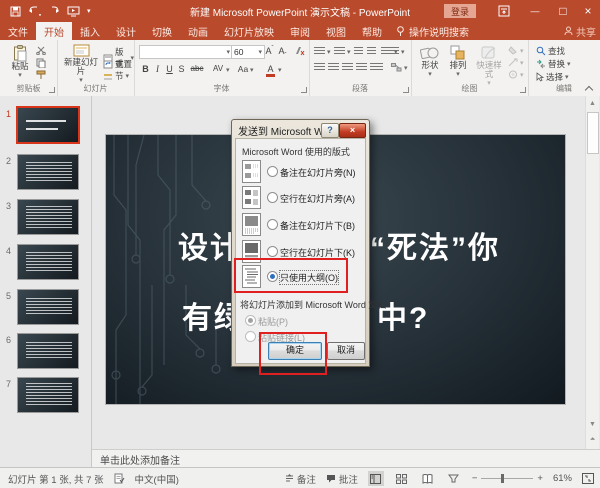 This screenshot has height=488, width=600. Describe the element at coordinates (330, 130) in the screenshot. I see `dialog-help-button: ?` at that location.